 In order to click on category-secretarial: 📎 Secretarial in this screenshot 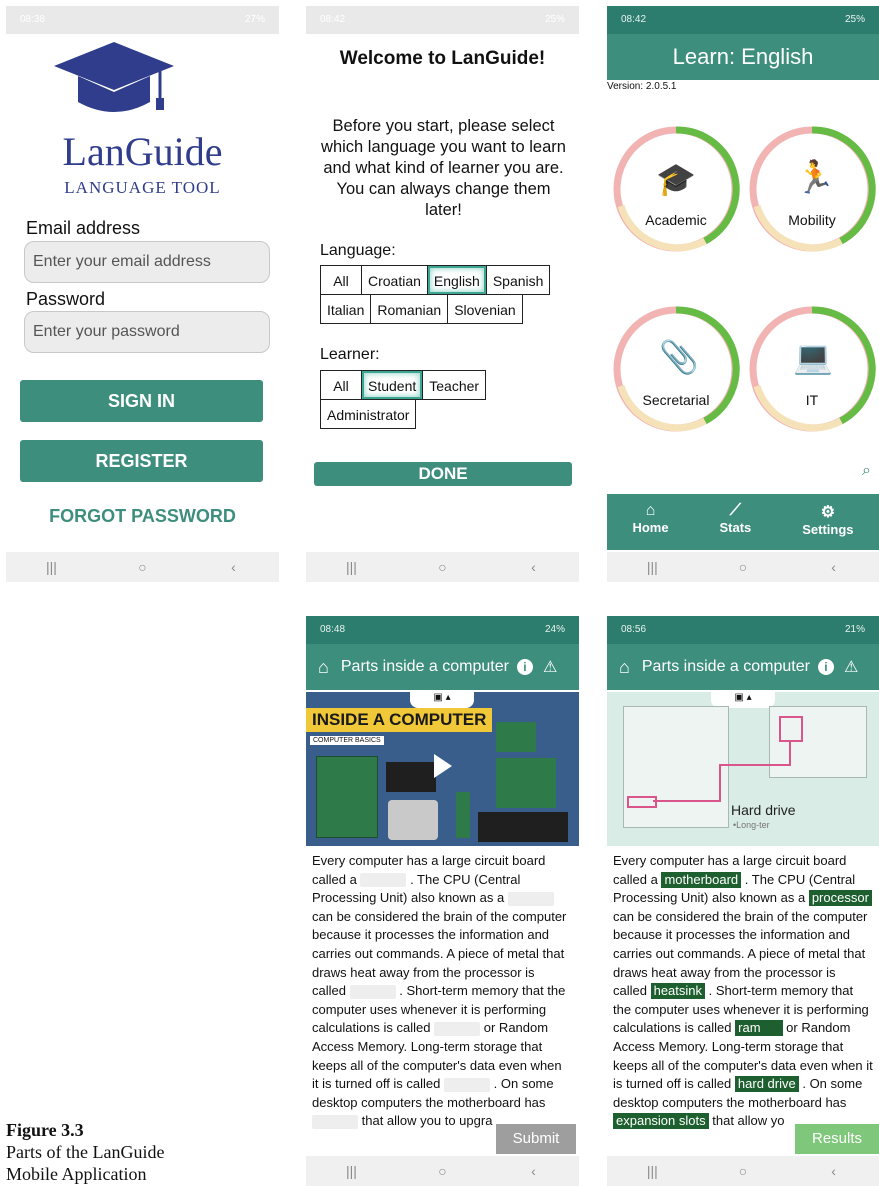, I will do `click(676, 369)`.